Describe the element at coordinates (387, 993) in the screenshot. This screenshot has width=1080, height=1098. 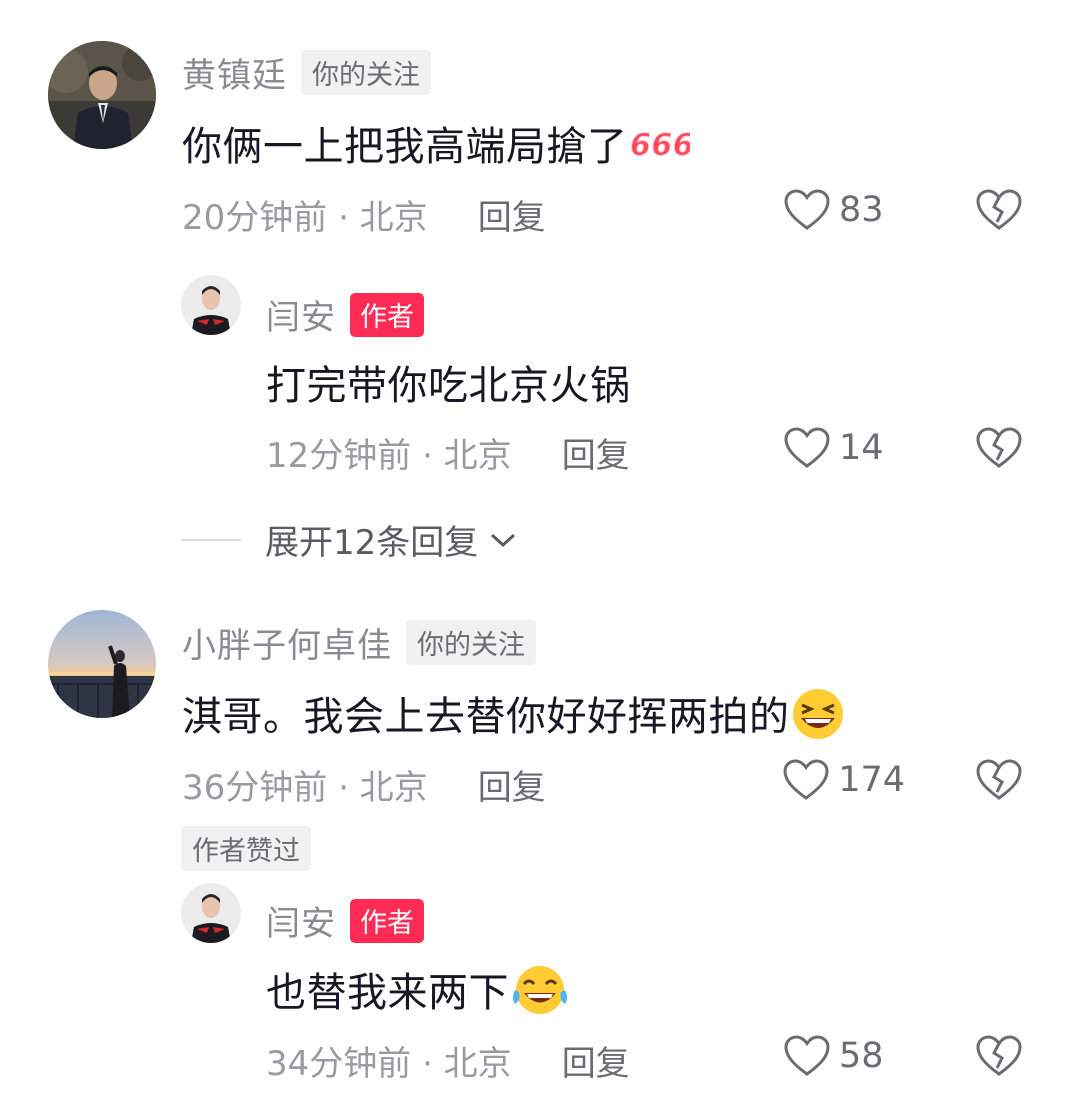
I see `reply-2-1-text-body: 也替我来两下` at that location.